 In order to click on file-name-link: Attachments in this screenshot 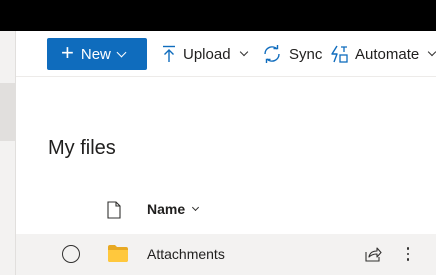, I will do `click(186, 254)`.